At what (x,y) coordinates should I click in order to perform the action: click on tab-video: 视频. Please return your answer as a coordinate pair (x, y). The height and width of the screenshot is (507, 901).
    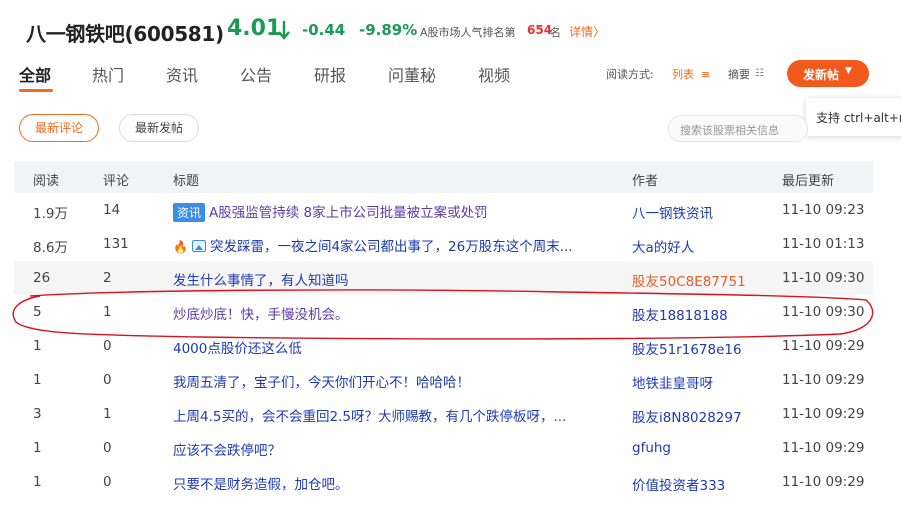
    Looking at the image, I should click on (494, 74).